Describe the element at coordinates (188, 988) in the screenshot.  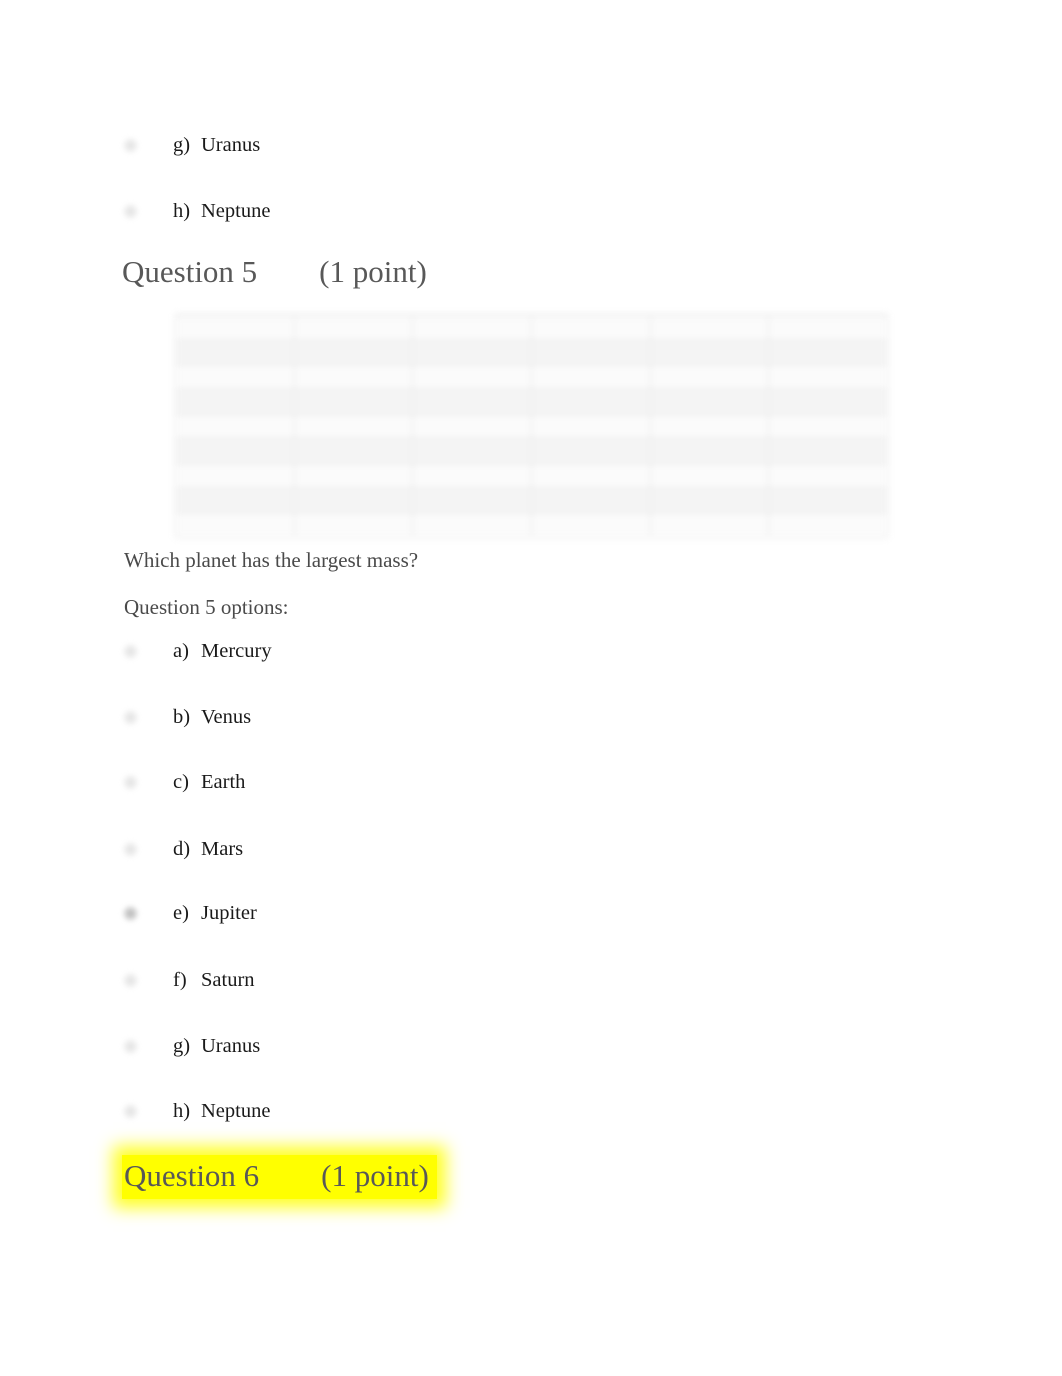
I see `list-item: f) Saturn` at that location.